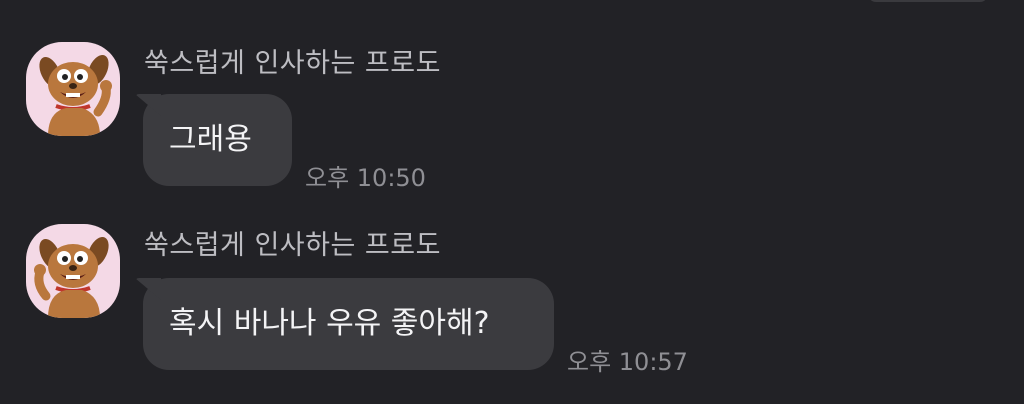 The image size is (1024, 404). Describe the element at coordinates (627, 362) in the screenshot. I see `message-timestamp: 오후 10:57` at that location.